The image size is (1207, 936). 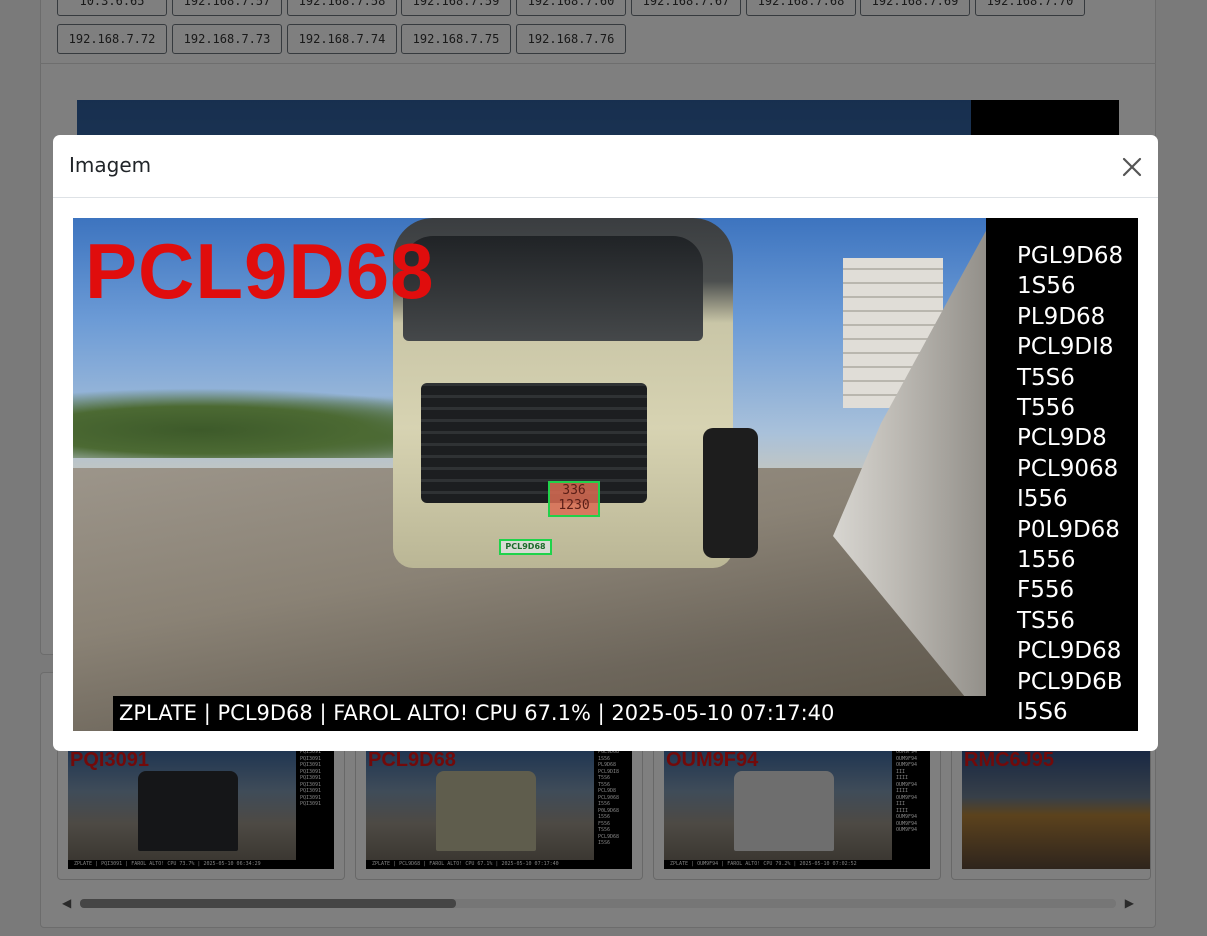 I want to click on candidate: PGL9D68, so click(x=1070, y=256).